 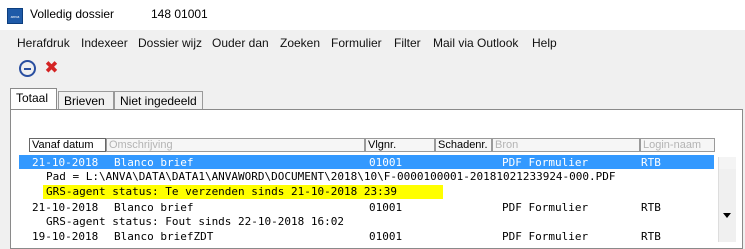 What do you see at coordinates (158, 100) in the screenshot?
I see `tab-niet-ingedeeld: Niet ingedeeld` at bounding box center [158, 100].